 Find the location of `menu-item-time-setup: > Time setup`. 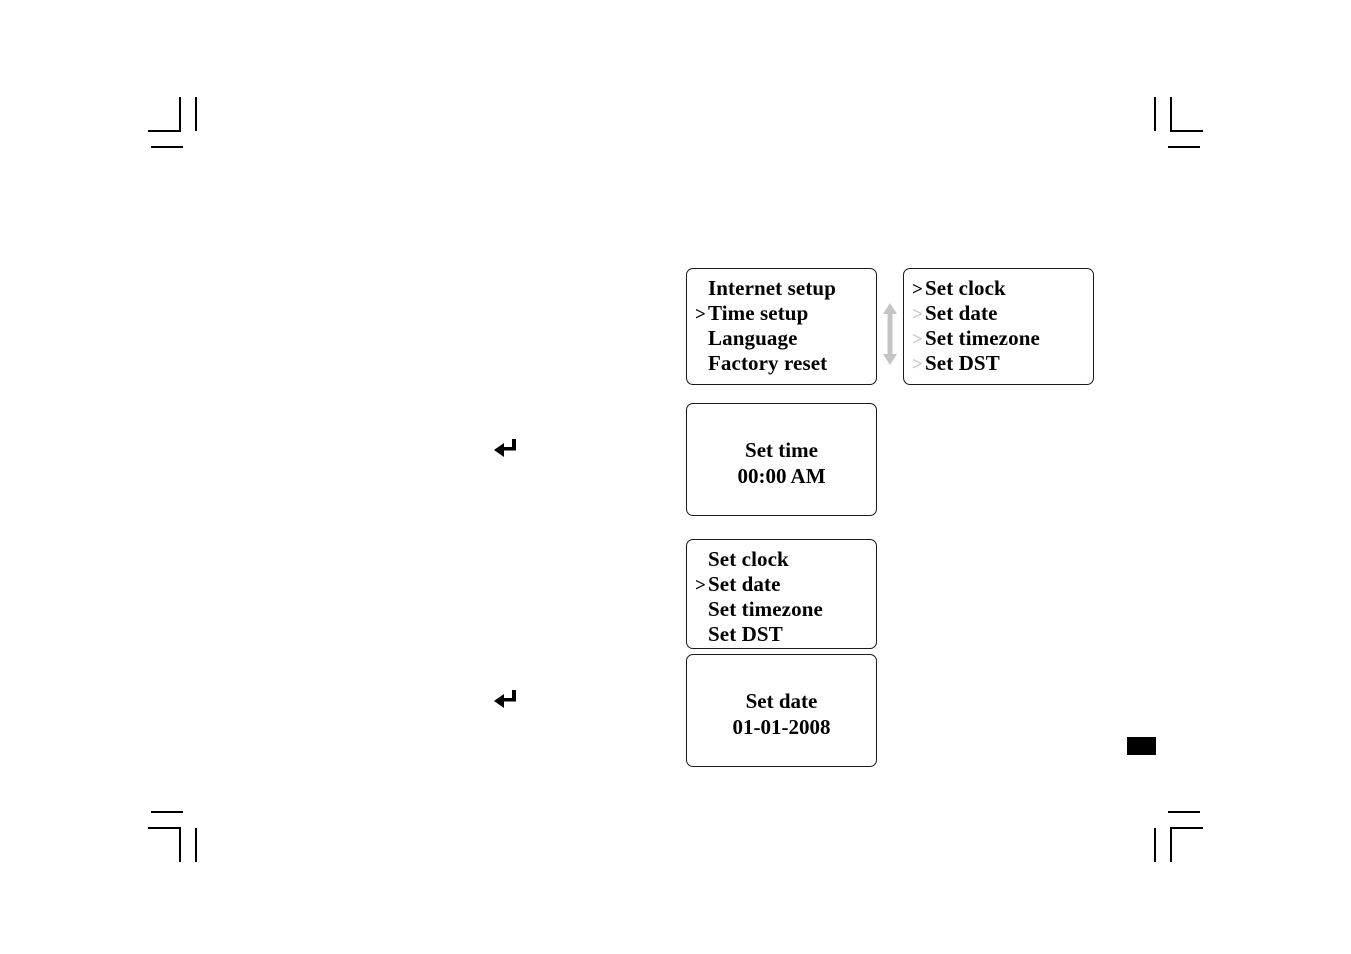

menu-item-time-setup: > Time setup is located at coordinates (781, 313).